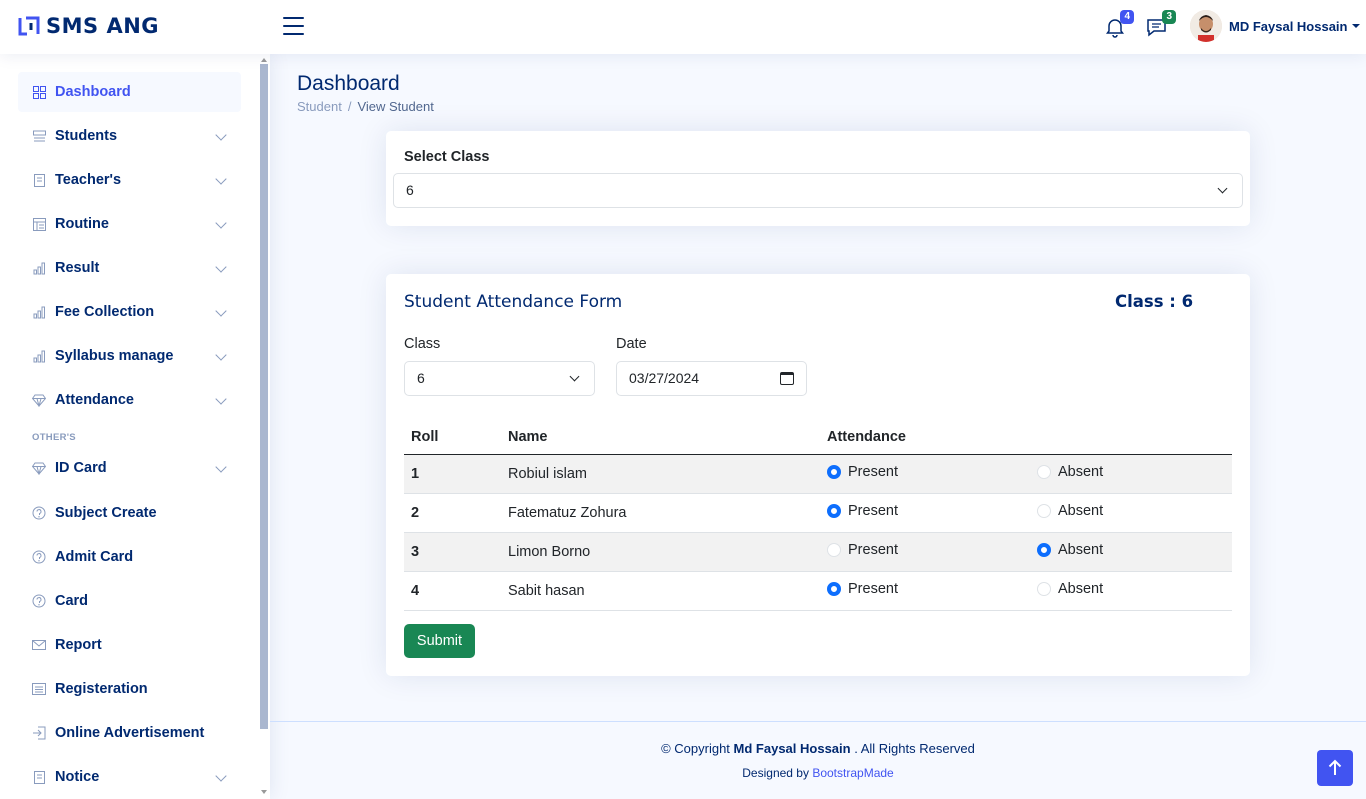 The height and width of the screenshot is (799, 1366). What do you see at coordinates (452, 437) in the screenshot?
I see `column-header-roll: Roll` at bounding box center [452, 437].